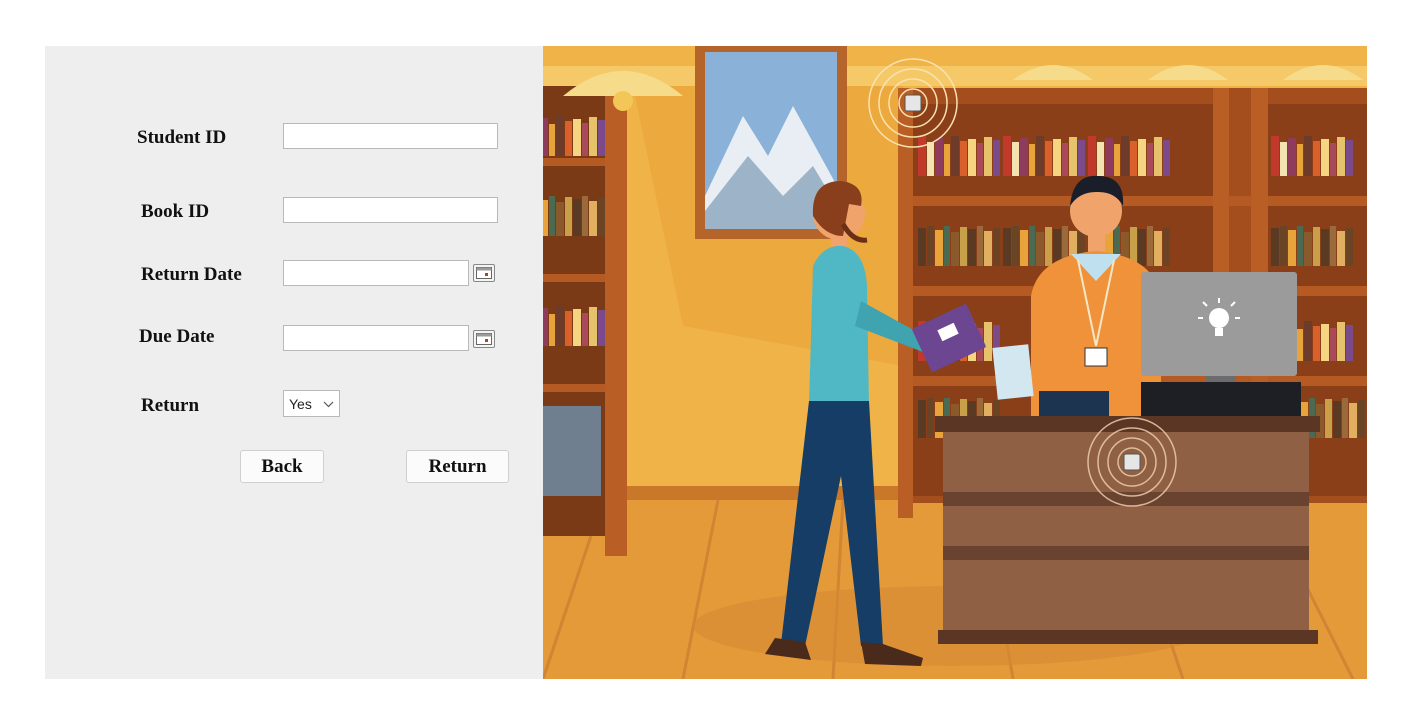  I want to click on ceiling-trim, so click(955, 76).